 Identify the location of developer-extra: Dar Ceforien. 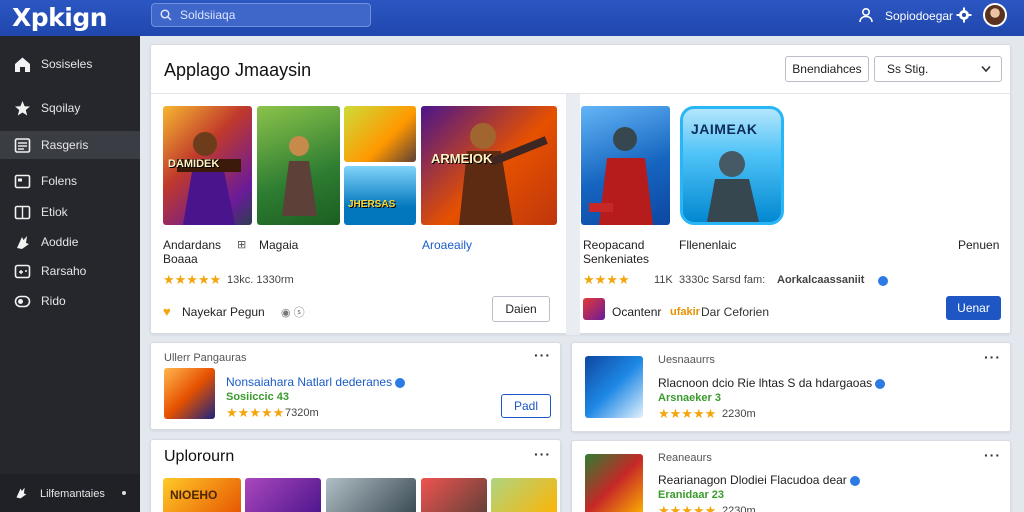
(735, 312).